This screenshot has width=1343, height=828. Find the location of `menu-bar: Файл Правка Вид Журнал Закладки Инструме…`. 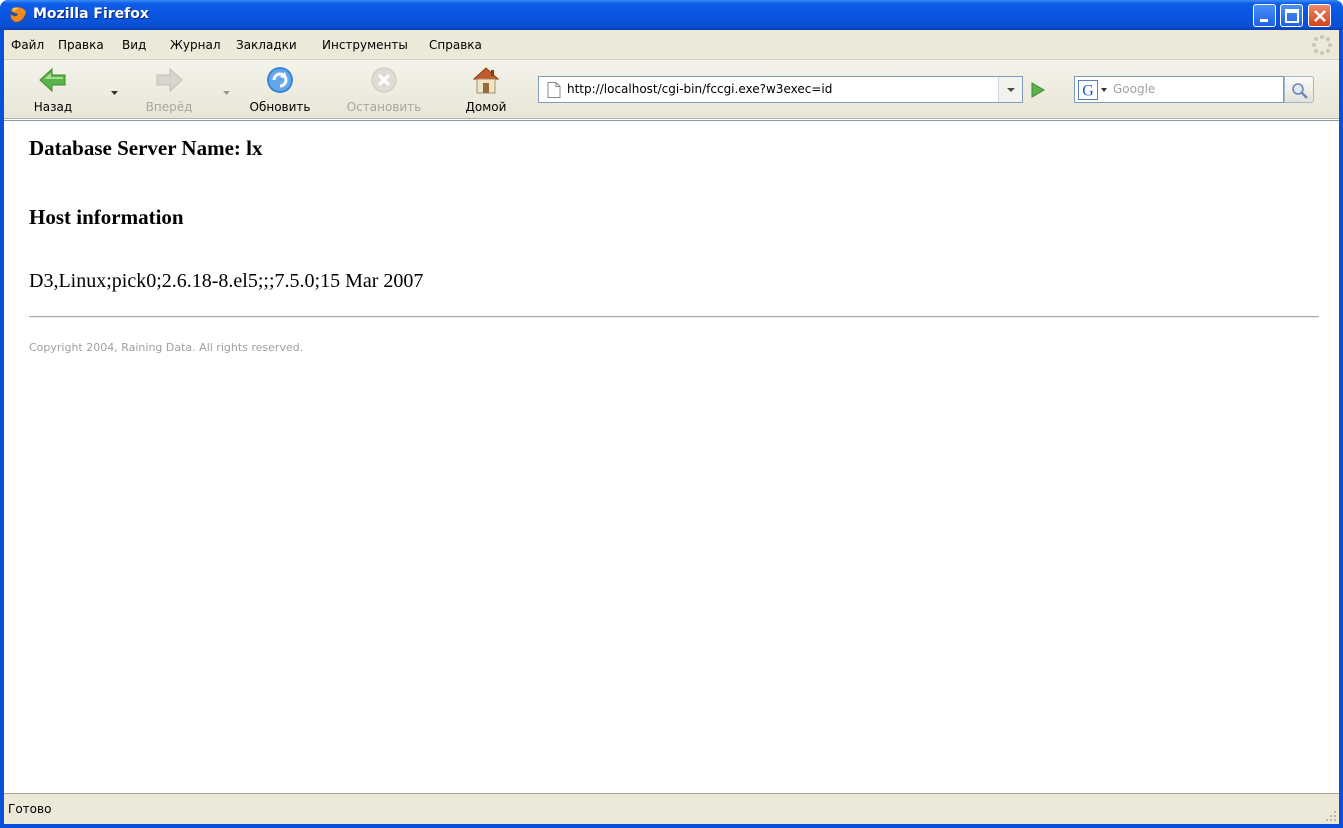

menu-bar: Файл Правка Вид Журнал Закладки Инструме… is located at coordinates (671, 45).